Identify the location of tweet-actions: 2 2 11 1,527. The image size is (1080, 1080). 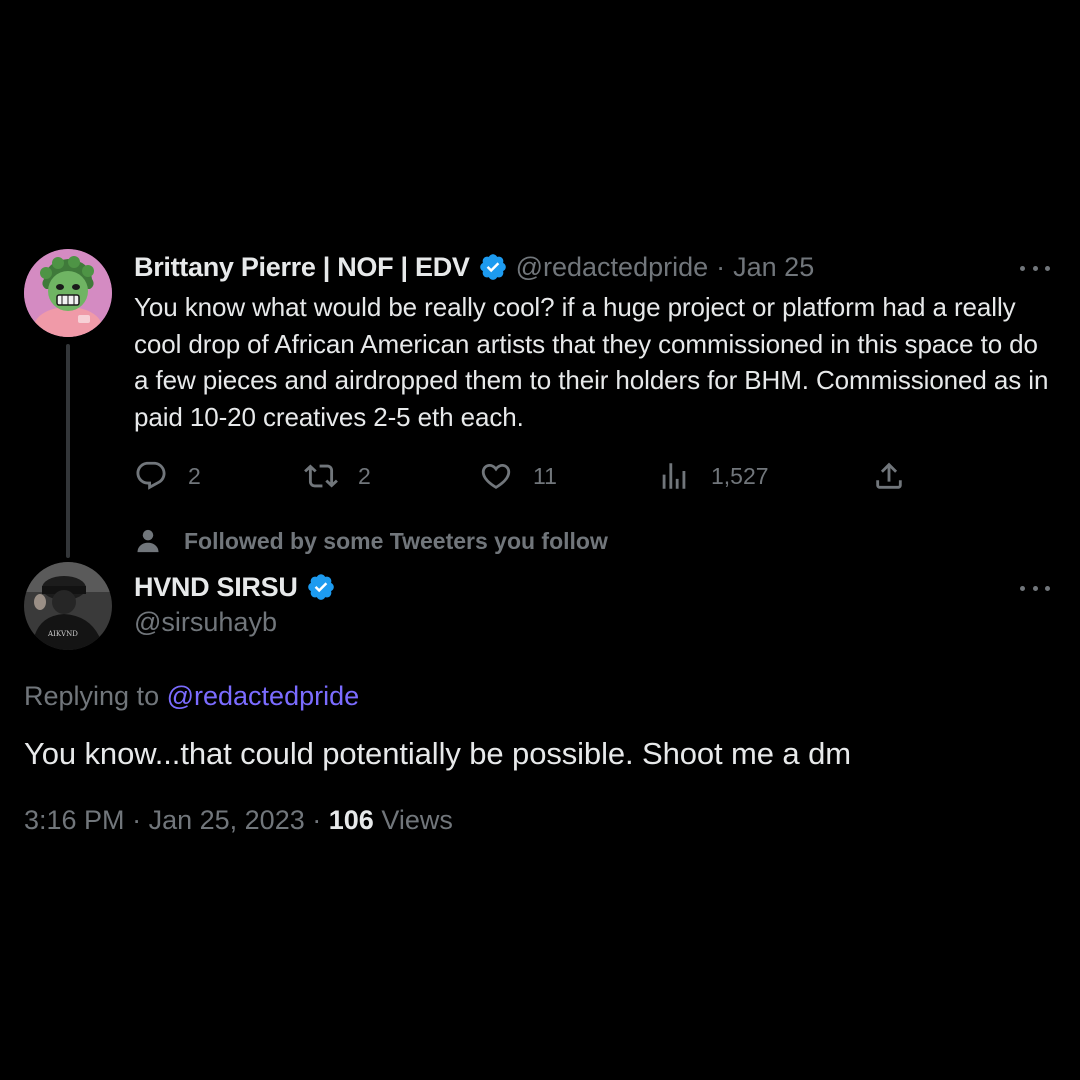
(524, 476).